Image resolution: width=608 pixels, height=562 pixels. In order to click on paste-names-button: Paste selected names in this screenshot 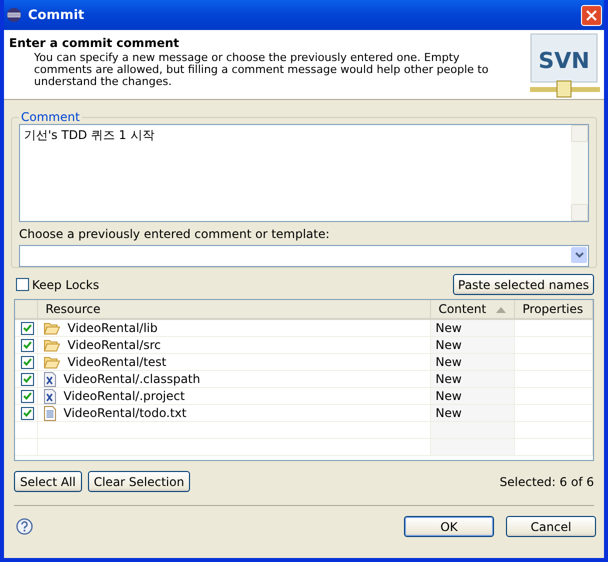, I will do `click(523, 284)`.